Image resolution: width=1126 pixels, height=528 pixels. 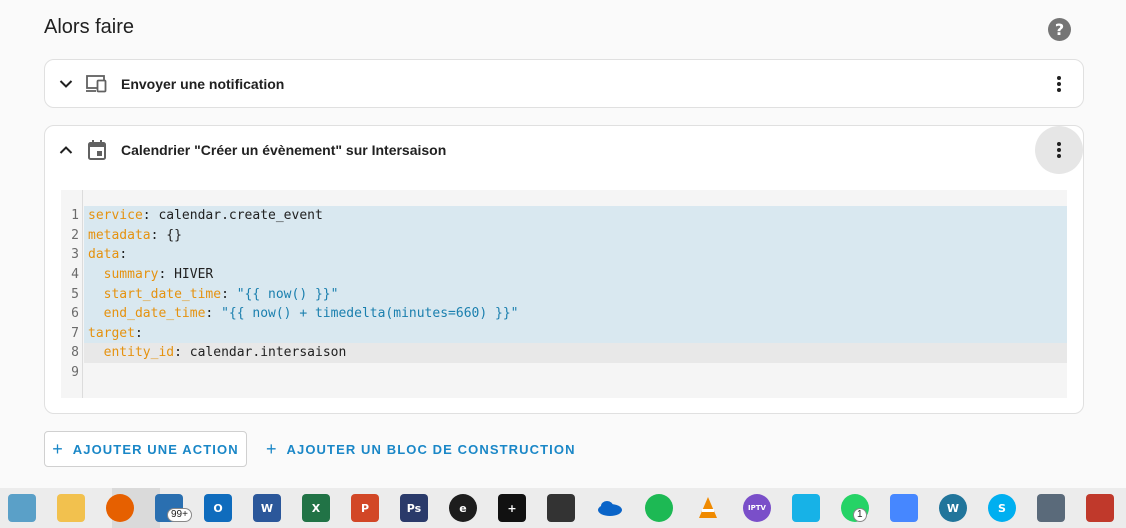 I want to click on line-number: 1, so click(x=75, y=216).